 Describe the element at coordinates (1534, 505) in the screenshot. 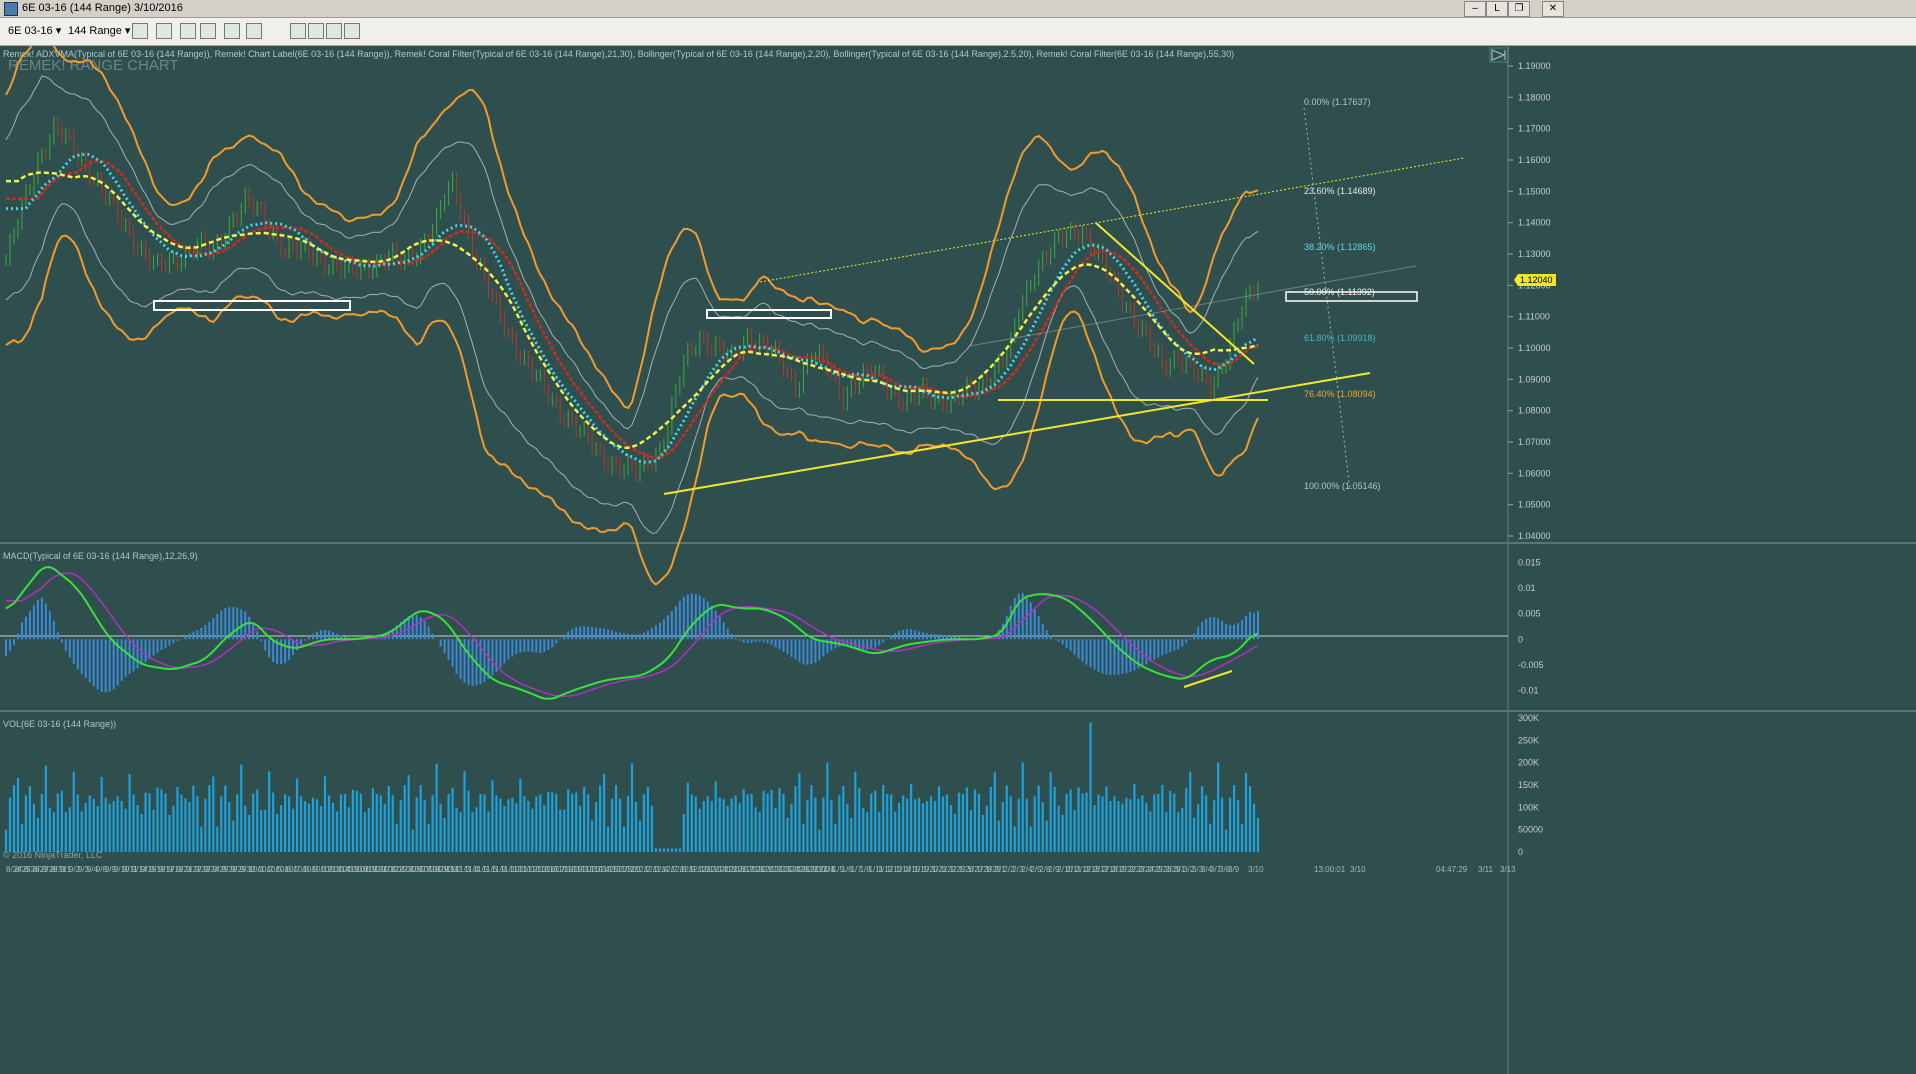

I see `price-tick-label: 1.05000` at that location.